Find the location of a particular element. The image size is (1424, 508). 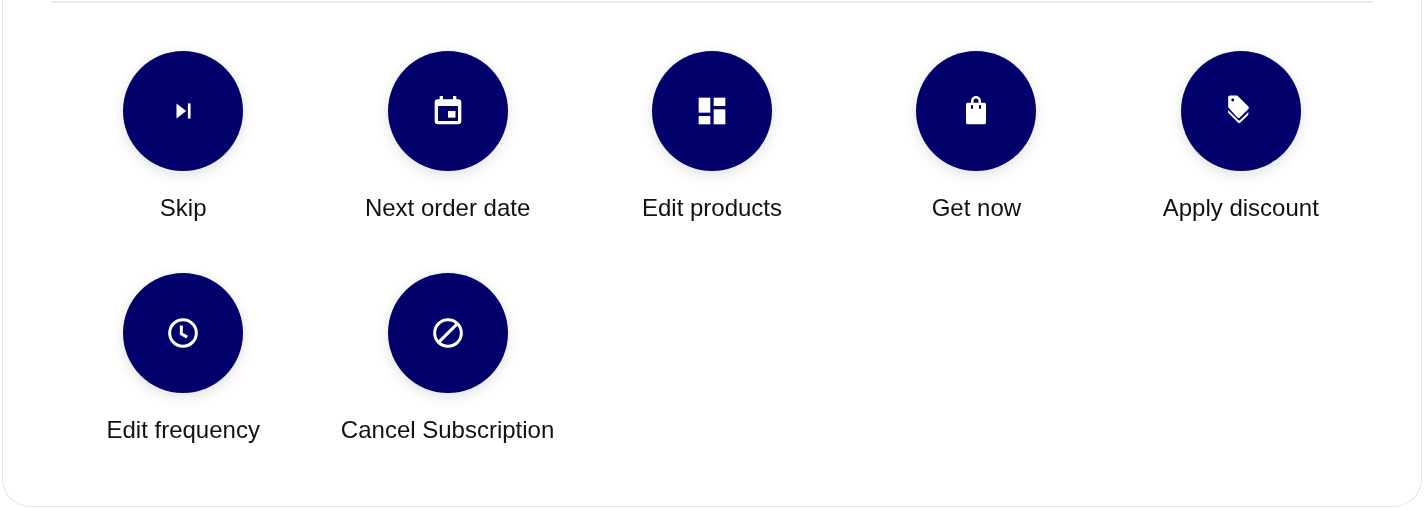

action-label: Cancel Subscription is located at coordinates (447, 430).